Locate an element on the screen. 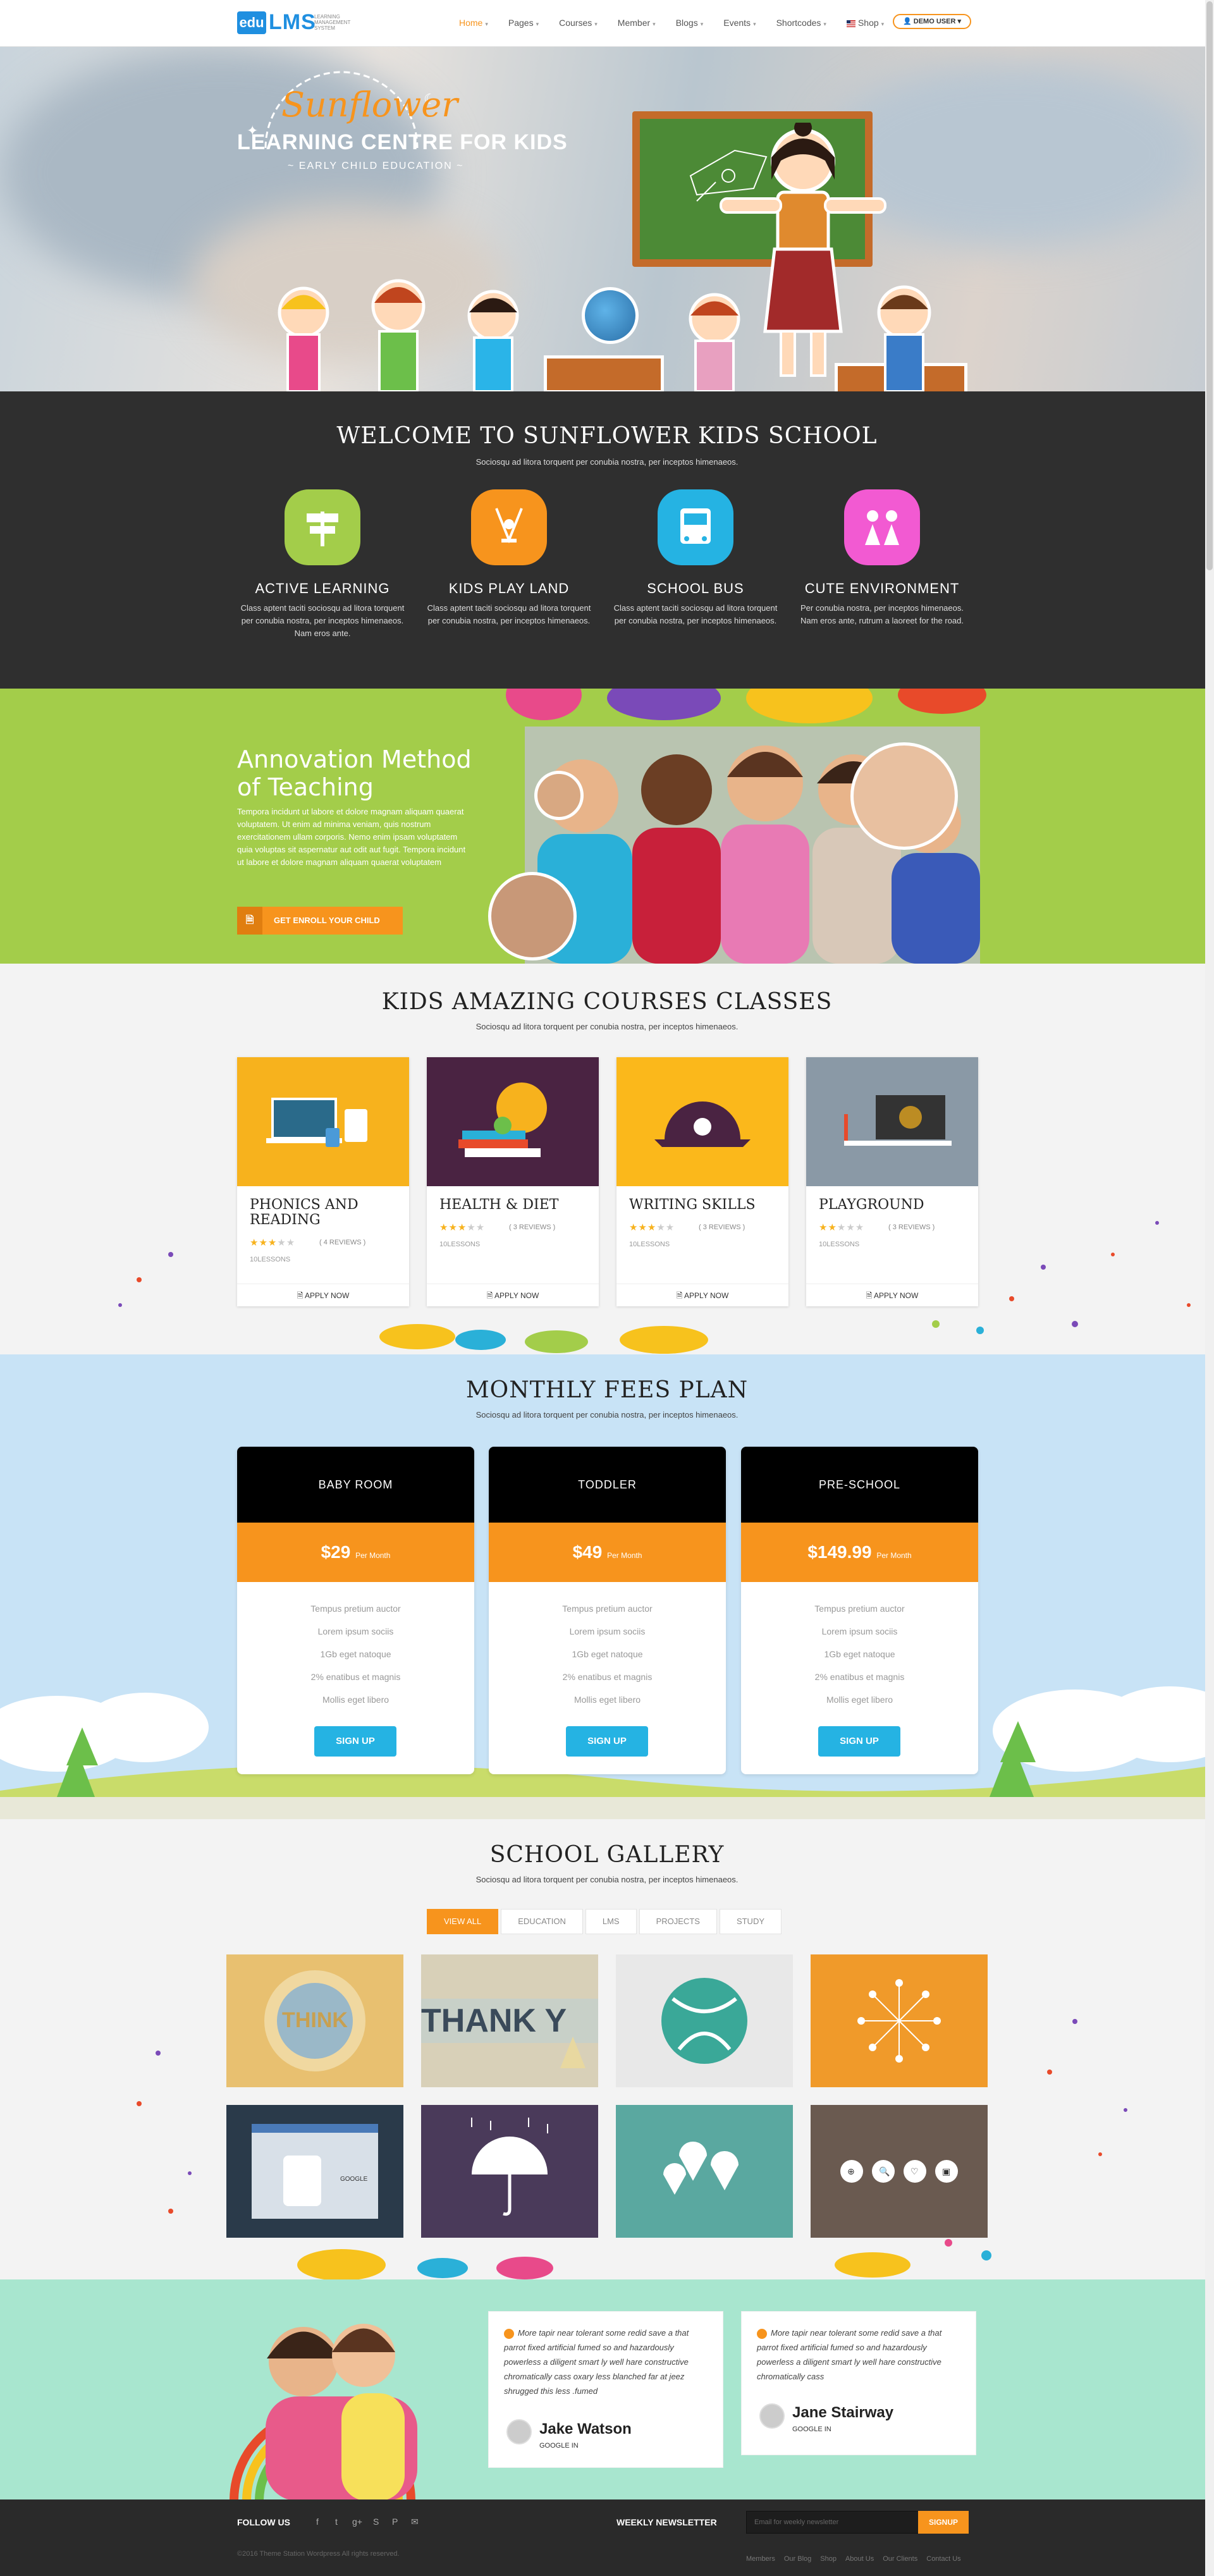  logo: edu LMS LEARNING MANAGEMENT SYSTEM is located at coordinates (294, 23).